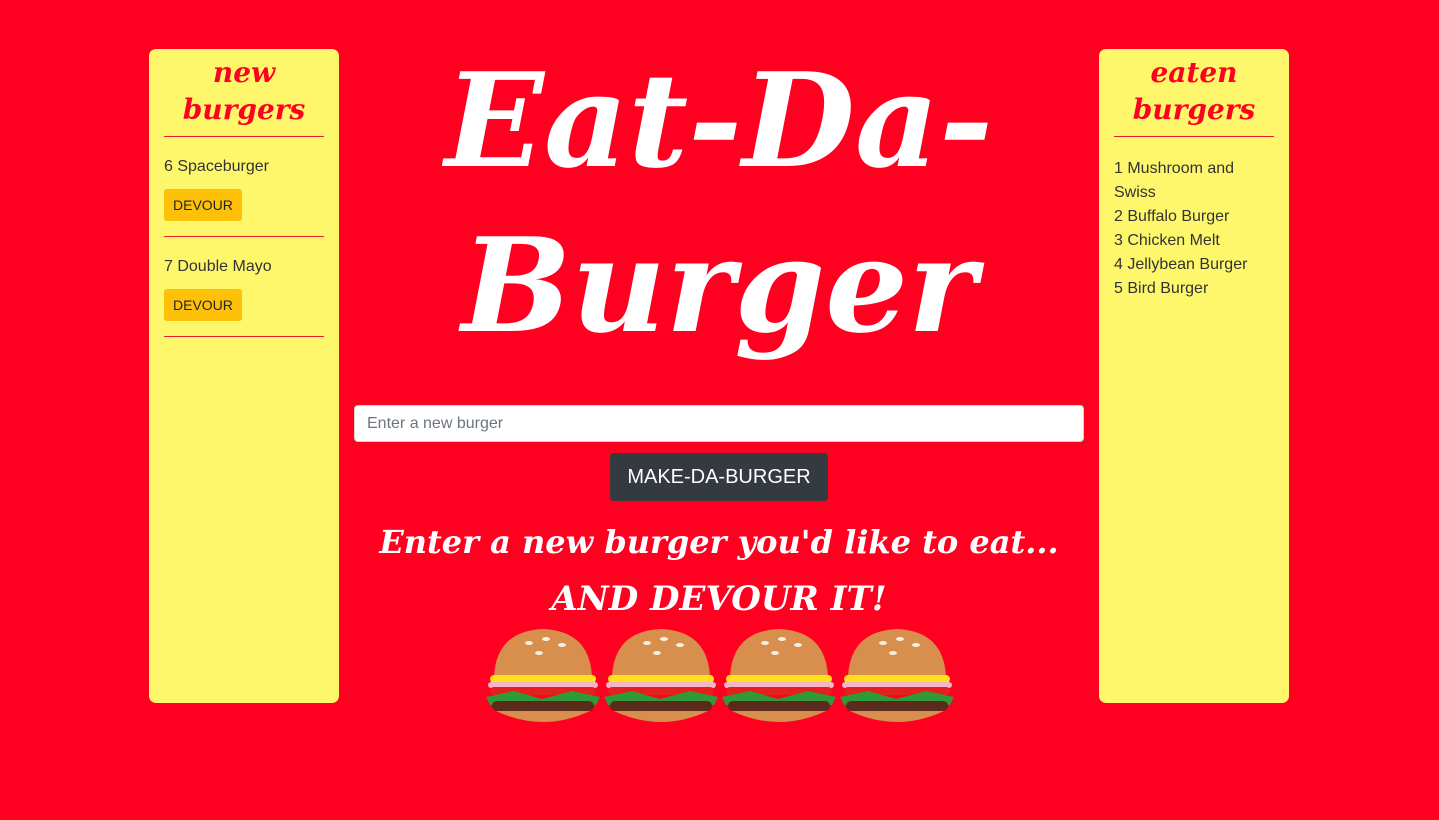 The width and height of the screenshot is (1439, 820). What do you see at coordinates (1194, 91) in the screenshot?
I see `eaten-burgers-title: eaten burgers` at bounding box center [1194, 91].